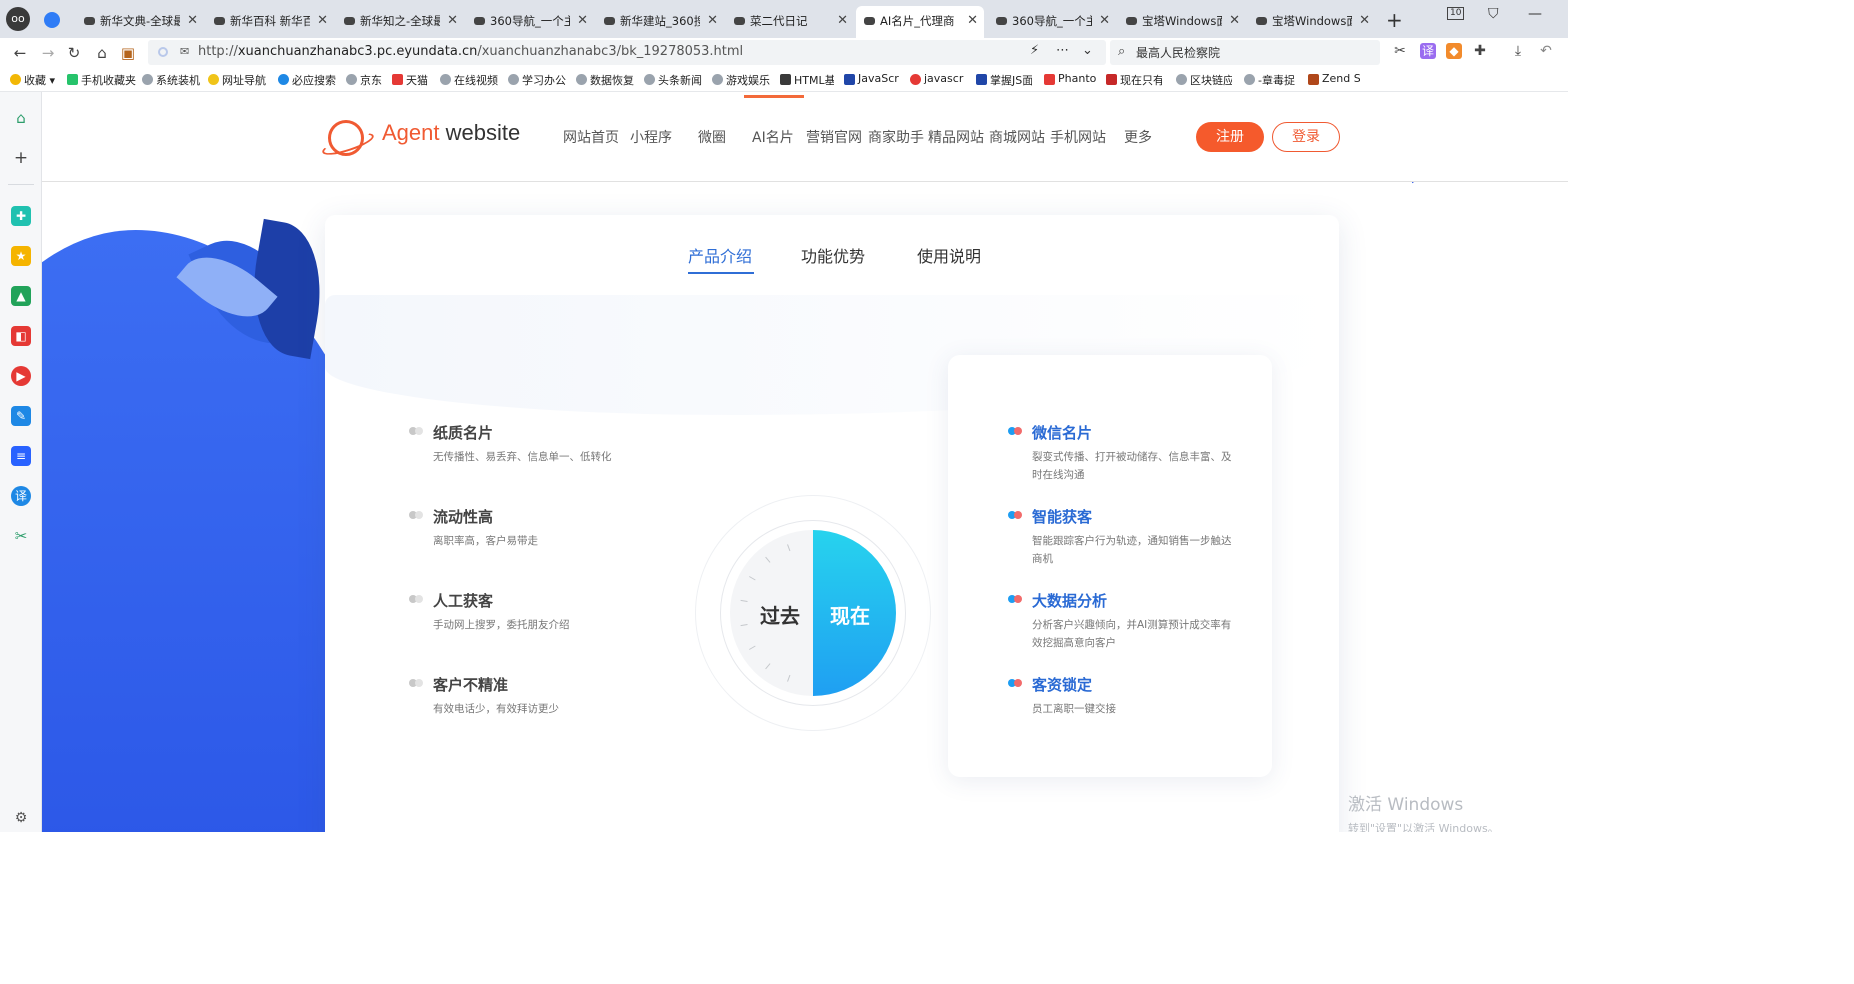 Image resolution: width=1854 pixels, height=984 pixels. I want to click on browser-tab: 新华知之-全球最 ✕, so click(400, 22).